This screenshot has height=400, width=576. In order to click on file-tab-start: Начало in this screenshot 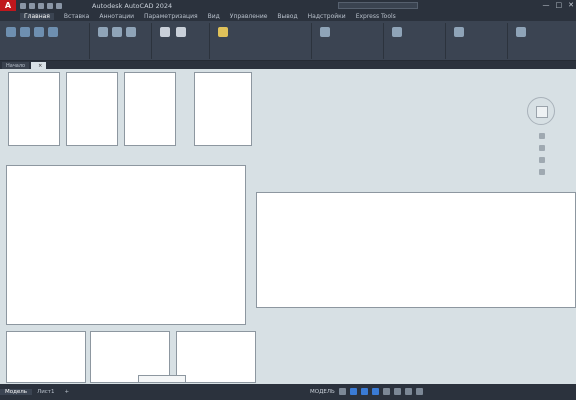, I will do `click(16, 65)`.